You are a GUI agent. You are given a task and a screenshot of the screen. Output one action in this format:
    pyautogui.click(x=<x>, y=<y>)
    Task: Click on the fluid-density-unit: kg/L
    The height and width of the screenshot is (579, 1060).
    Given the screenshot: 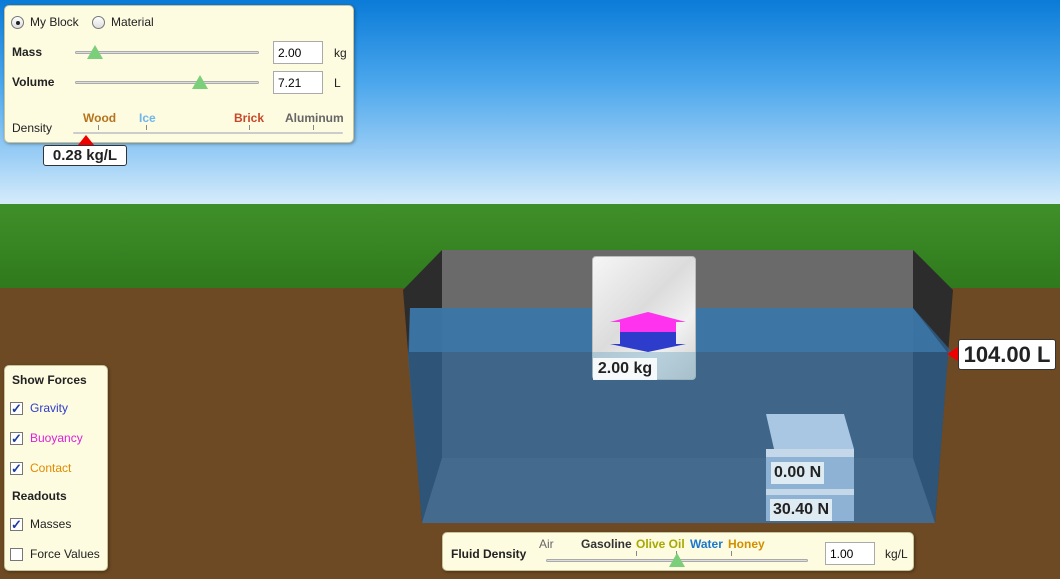 What is the action you would take?
    pyautogui.click(x=896, y=554)
    